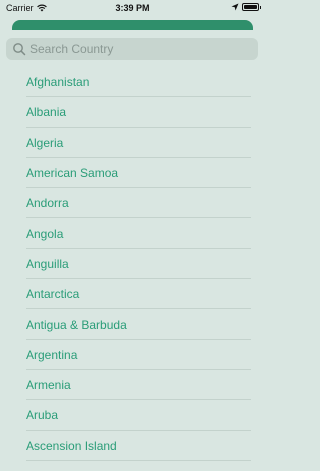 The image size is (320, 471). What do you see at coordinates (71, 445) in the screenshot?
I see `country-name: Ascension Island` at bounding box center [71, 445].